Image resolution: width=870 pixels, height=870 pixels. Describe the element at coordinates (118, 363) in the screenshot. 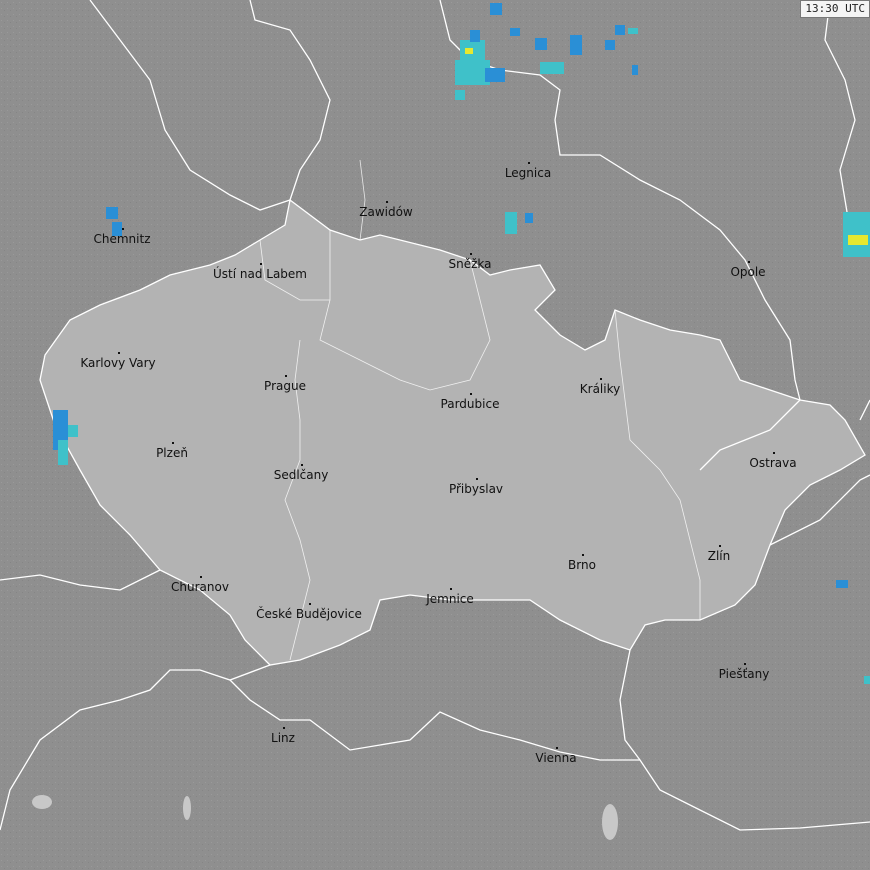

I see `city-label-karlovy-vary: Karlovy Vary` at that location.